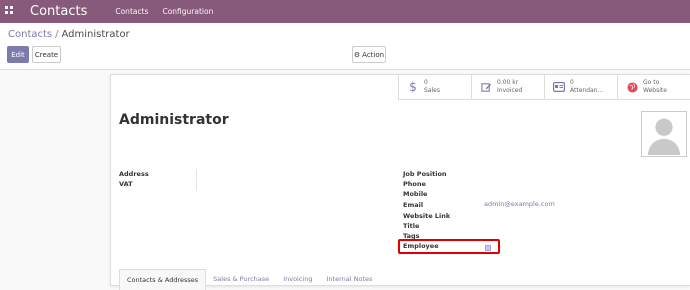 Image resolution: width=690 pixels, height=290 pixels. Describe the element at coordinates (413, 205) in the screenshot. I see `email-label: Email` at that location.